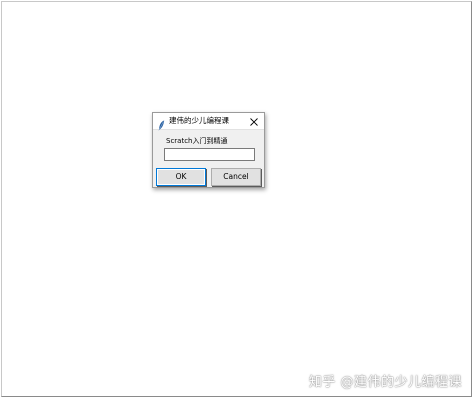 The width and height of the screenshot is (474, 399). I want to click on dialog-titlebar: 建伟的少儿编程课, so click(208, 122).